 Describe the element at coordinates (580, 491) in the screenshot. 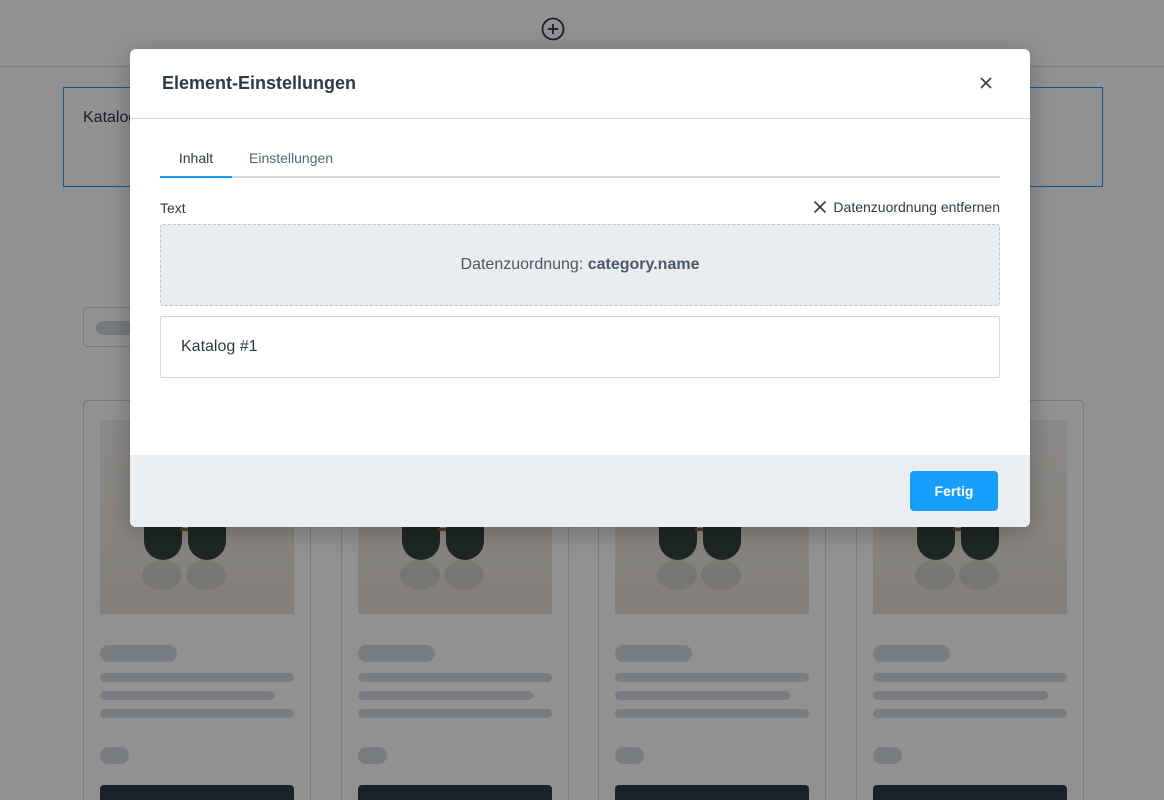

I see `modal-footer: Fertig` at that location.